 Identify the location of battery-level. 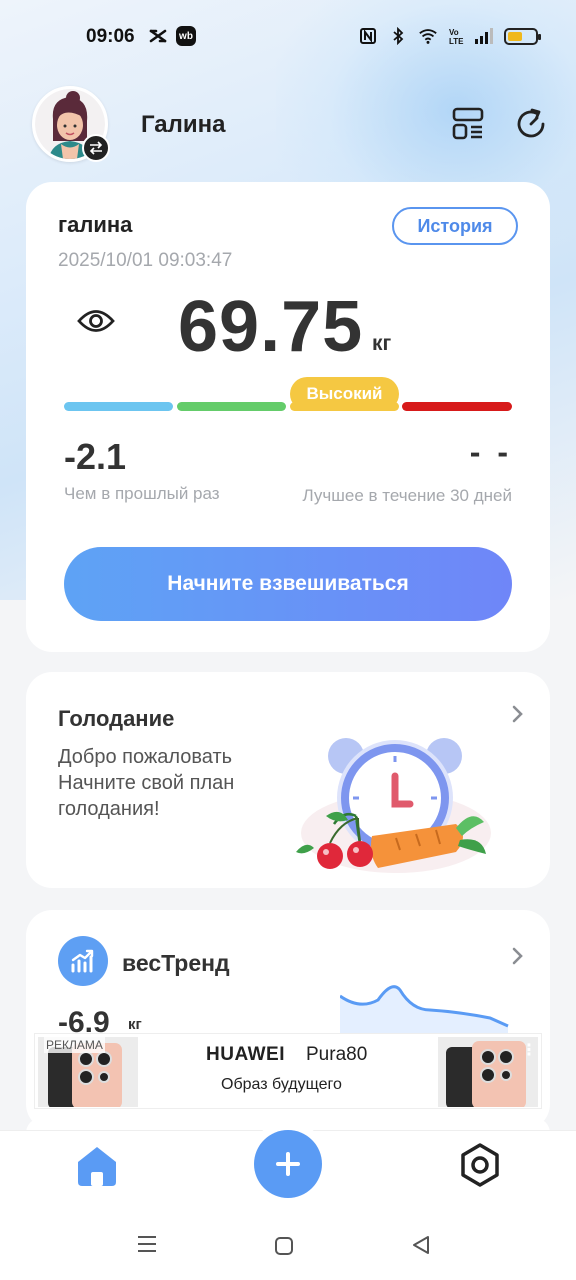
(515, 36).